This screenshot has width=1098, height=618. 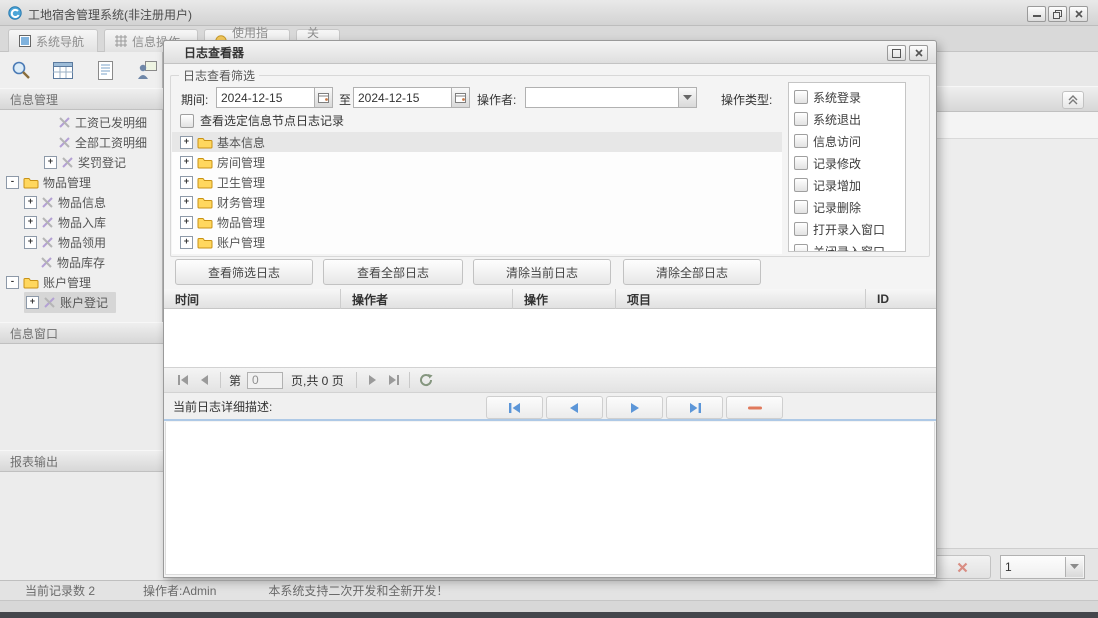 I want to click on refresh-button, so click(x=426, y=380).